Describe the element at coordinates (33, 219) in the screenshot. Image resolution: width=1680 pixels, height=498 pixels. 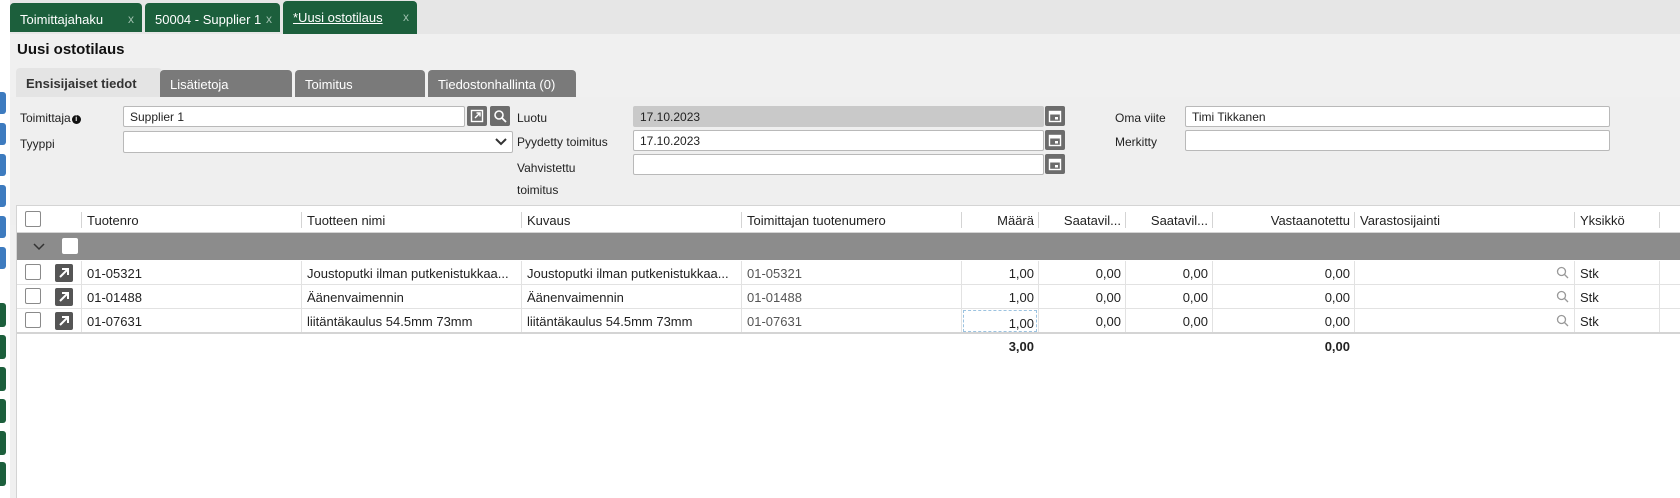
I see `select-all-checkbox` at that location.